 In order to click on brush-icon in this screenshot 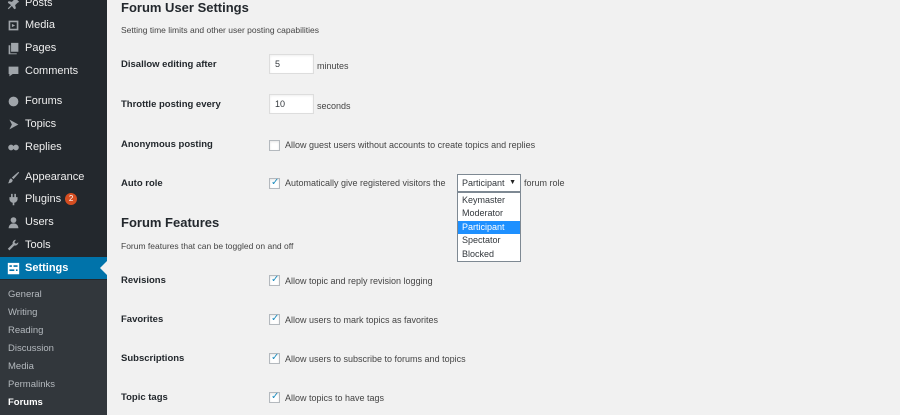, I will do `click(13, 177)`.